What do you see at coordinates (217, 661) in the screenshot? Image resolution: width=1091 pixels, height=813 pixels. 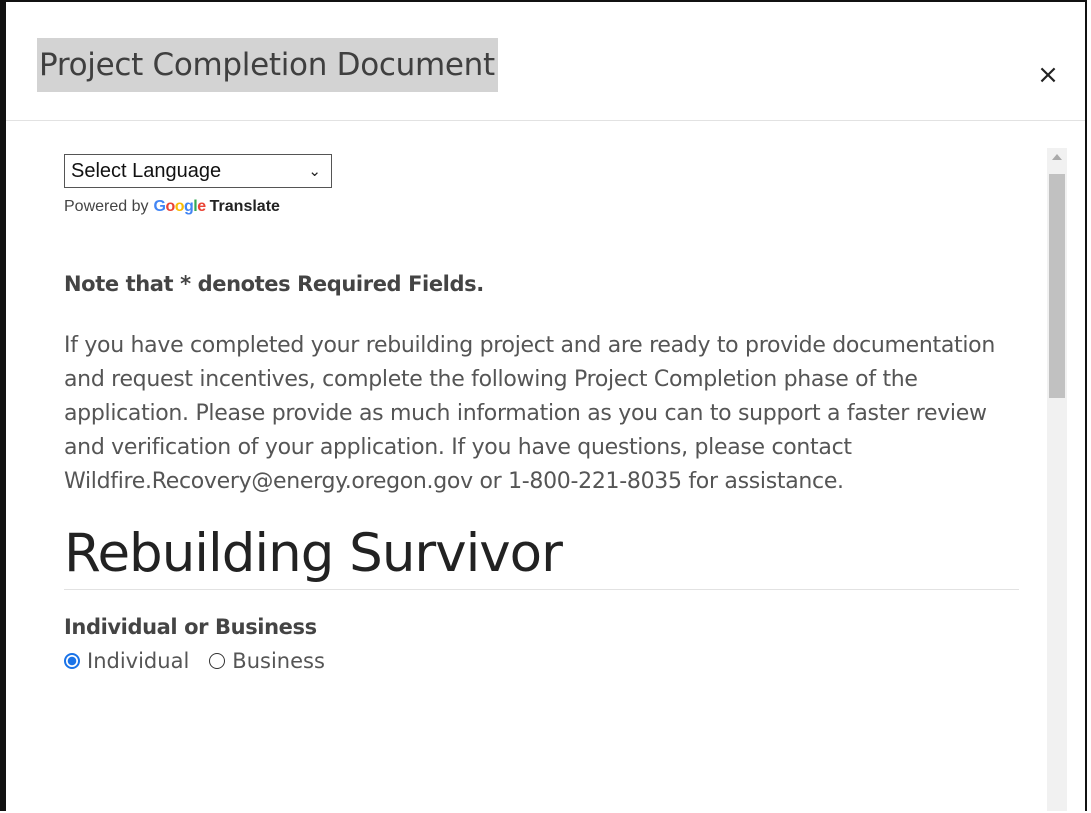 I see `radio-business` at bounding box center [217, 661].